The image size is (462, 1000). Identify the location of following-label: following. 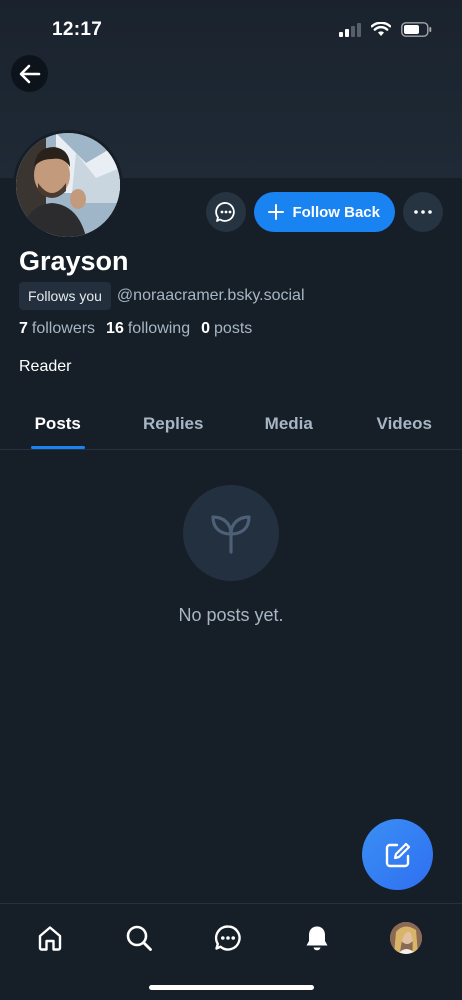
(159, 328).